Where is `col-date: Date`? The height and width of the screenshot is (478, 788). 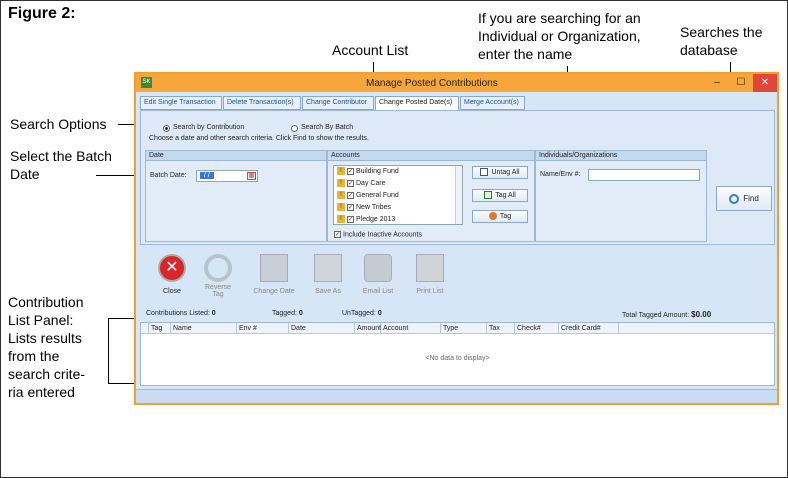 col-date: Date is located at coordinates (322, 328).